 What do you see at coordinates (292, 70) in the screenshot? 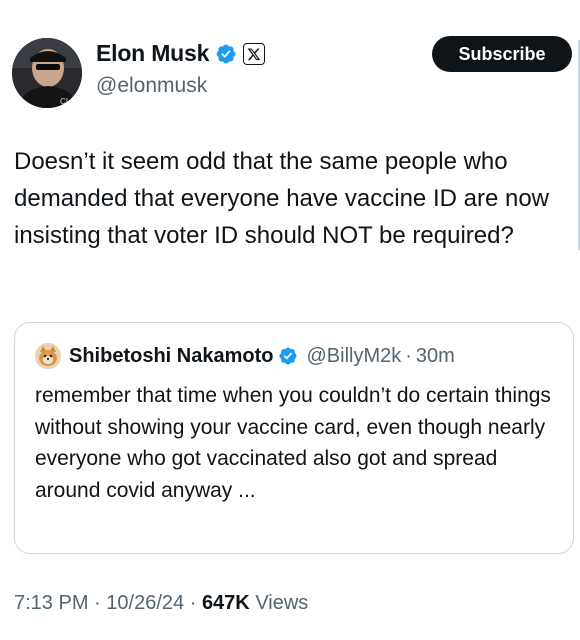
I see `tweet-header: CI Elon Musk @elonmusk Subscribe` at bounding box center [292, 70].